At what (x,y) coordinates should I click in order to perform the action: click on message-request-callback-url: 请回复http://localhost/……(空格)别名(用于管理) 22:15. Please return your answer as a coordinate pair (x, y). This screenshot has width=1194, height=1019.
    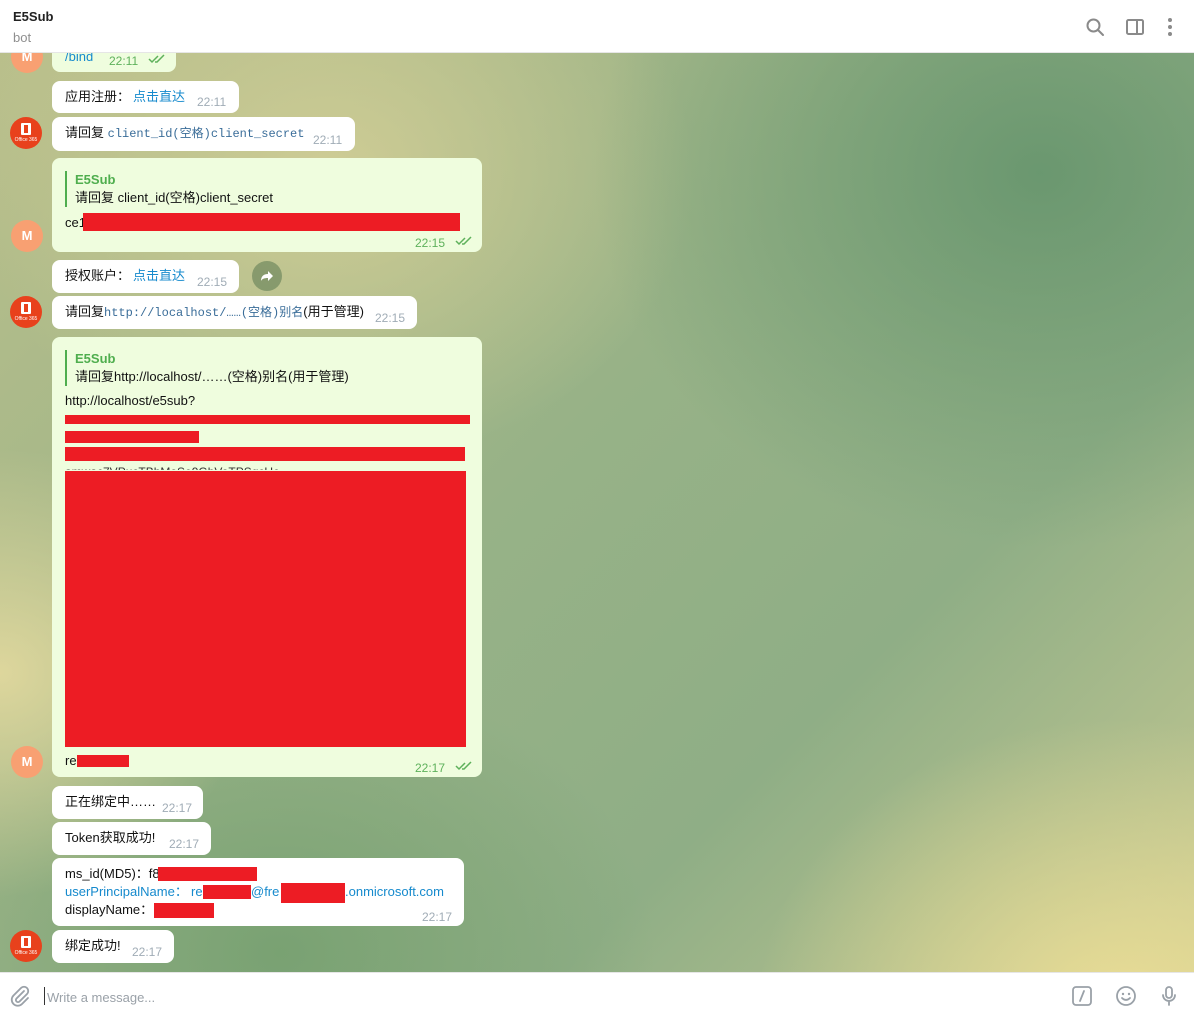
    Looking at the image, I should click on (234, 312).